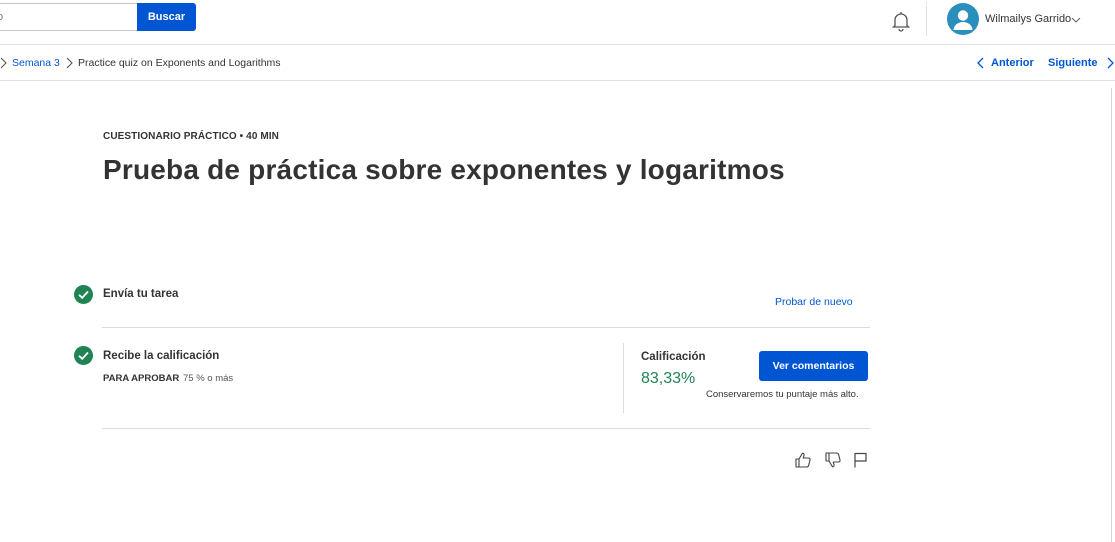 The width and height of the screenshot is (1115, 542). What do you see at coordinates (813, 366) in the screenshot?
I see `view-feedback-button: Ver comentarios` at bounding box center [813, 366].